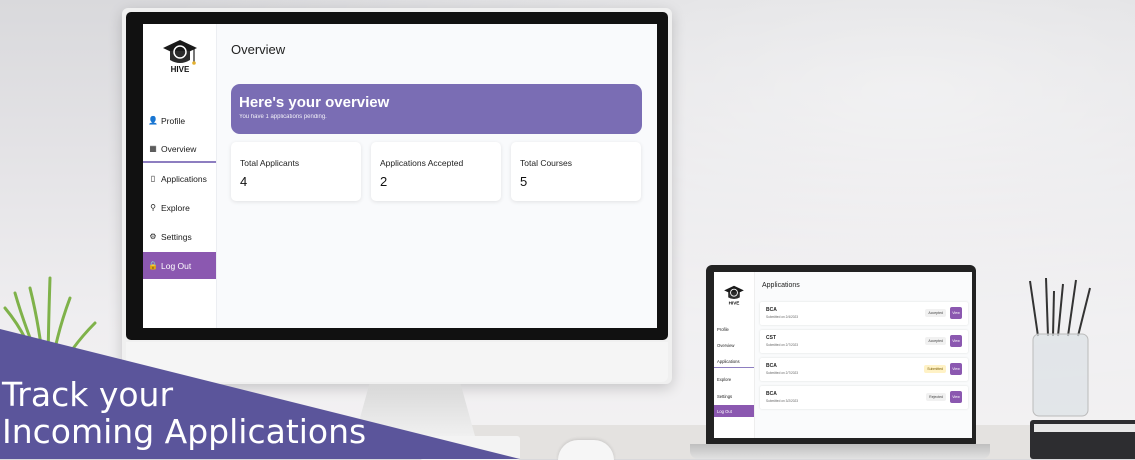 Image resolution: width=1135 pixels, height=460 pixels. Describe the element at coordinates (781, 285) in the screenshot. I see `page-title: Applications` at that location.